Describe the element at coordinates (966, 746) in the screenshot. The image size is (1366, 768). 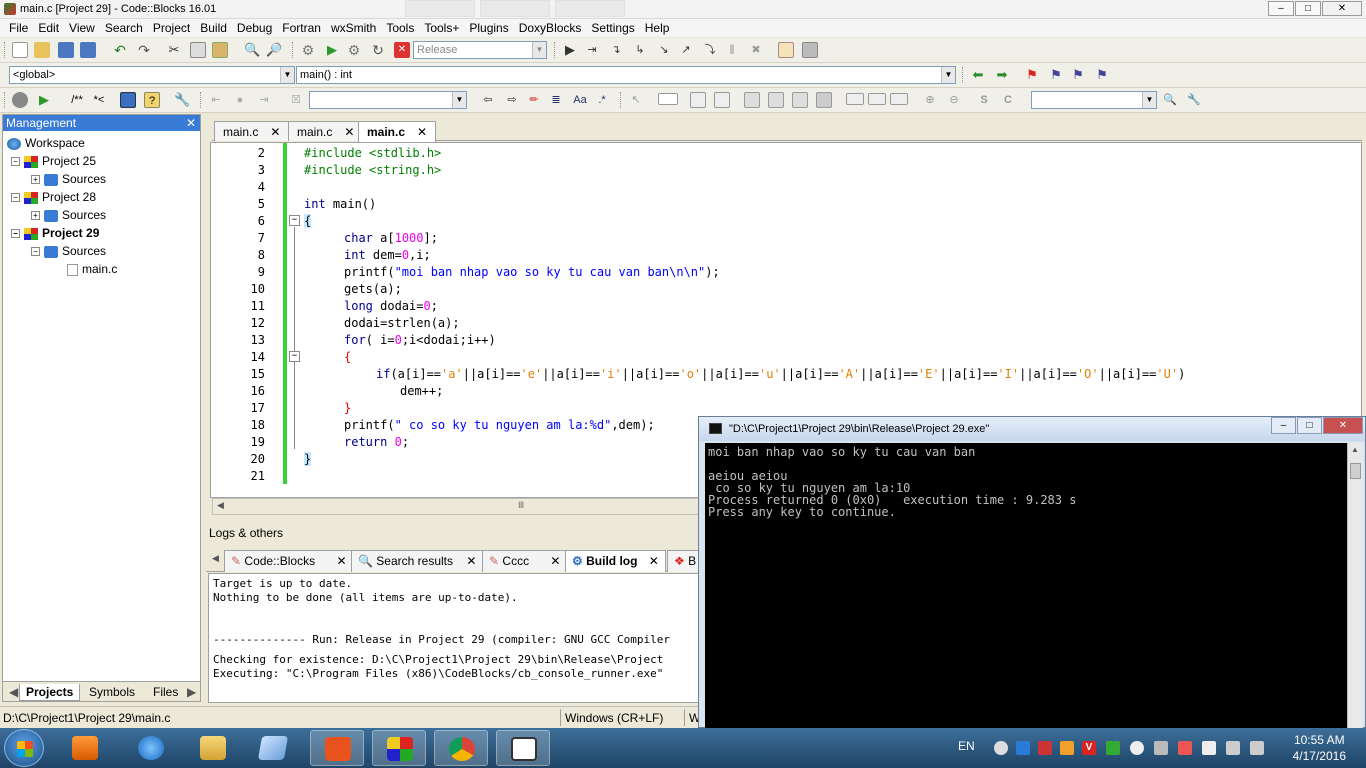
I see `language-indicator: EN` at that location.